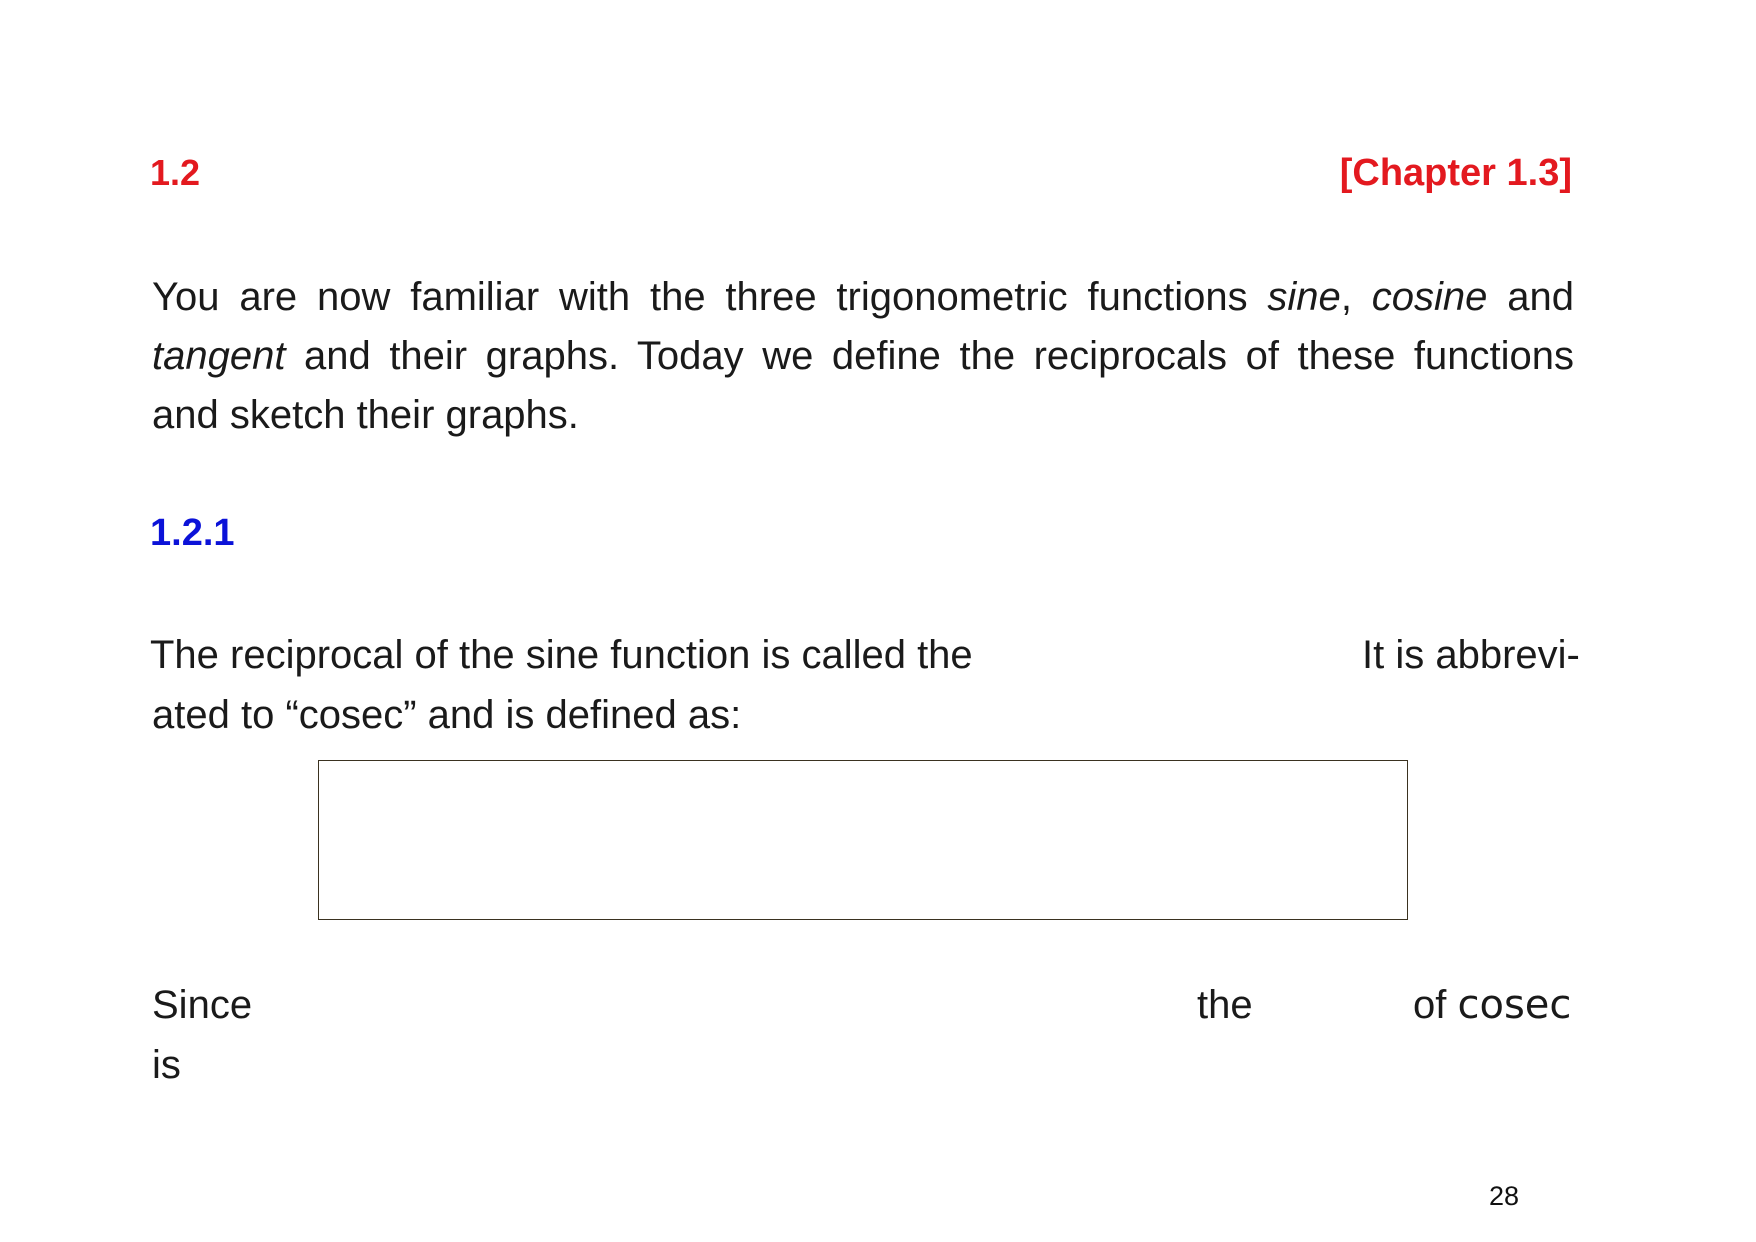 The height and width of the screenshot is (1242, 1756). What do you see at coordinates (1429, 297) in the screenshot?
I see `term-cosine: cosine` at bounding box center [1429, 297].